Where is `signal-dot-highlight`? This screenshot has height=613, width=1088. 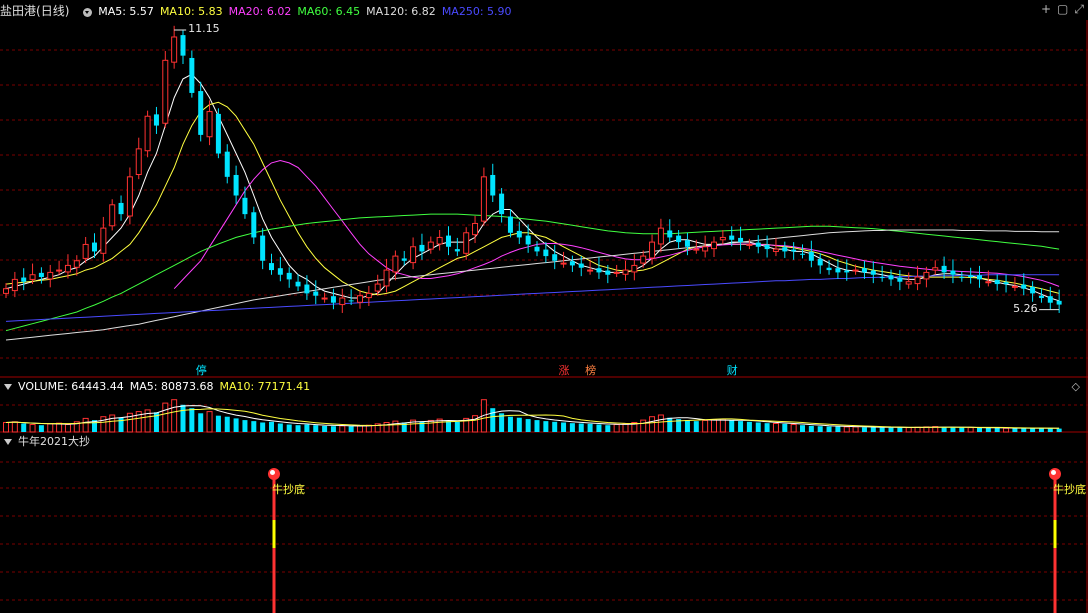
signal-dot-highlight is located at coordinates (272, 472).